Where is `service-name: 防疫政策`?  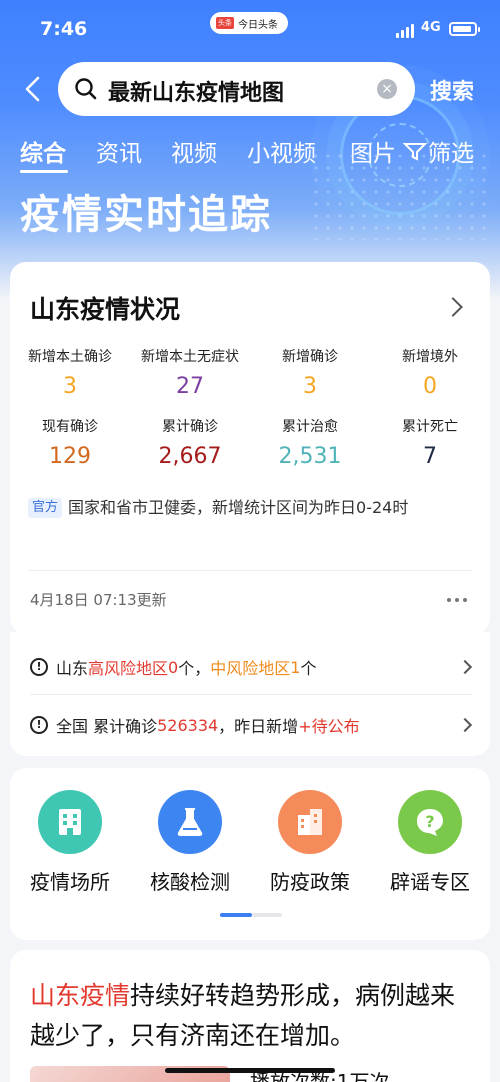 service-name: 防疫政策 is located at coordinates (310, 882).